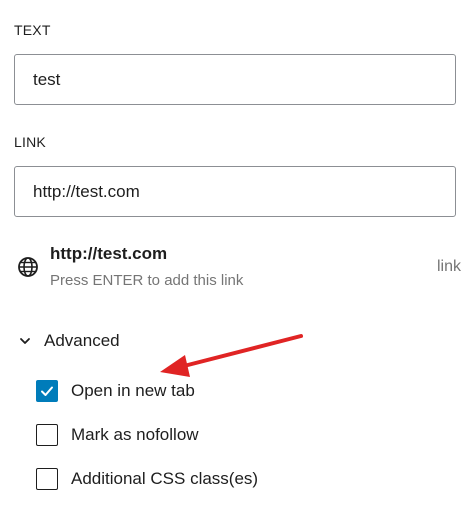 This screenshot has height=507, width=473. Describe the element at coordinates (47, 479) in the screenshot. I see `additional-css-class-checkbox` at that location.